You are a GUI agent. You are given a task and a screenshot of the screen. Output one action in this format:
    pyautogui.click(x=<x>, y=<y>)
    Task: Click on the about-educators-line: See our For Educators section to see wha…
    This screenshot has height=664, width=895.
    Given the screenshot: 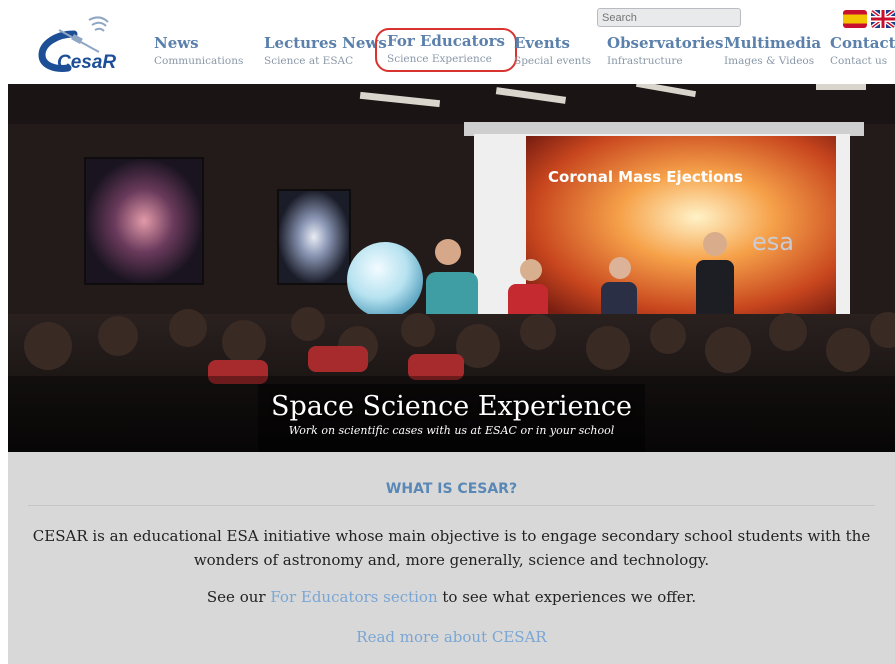 What is the action you would take?
    pyautogui.click(x=451, y=597)
    